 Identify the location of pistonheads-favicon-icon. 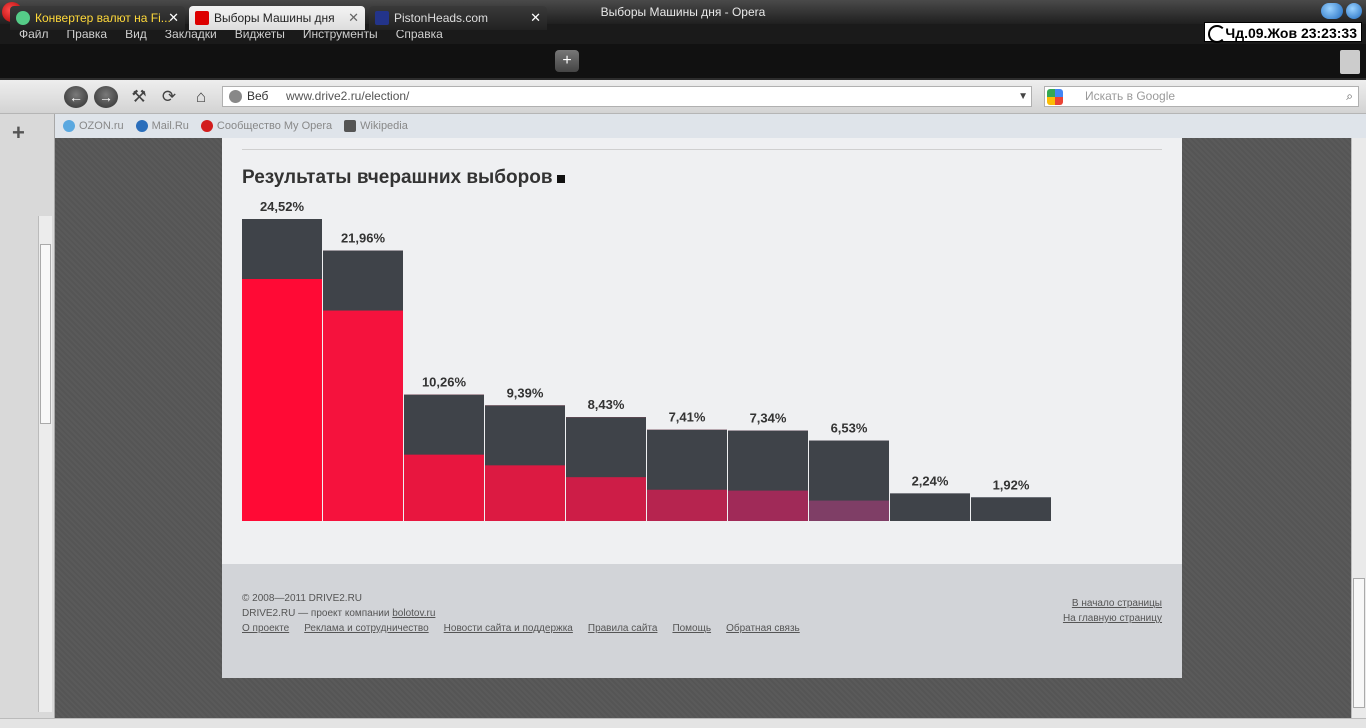
(382, 18).